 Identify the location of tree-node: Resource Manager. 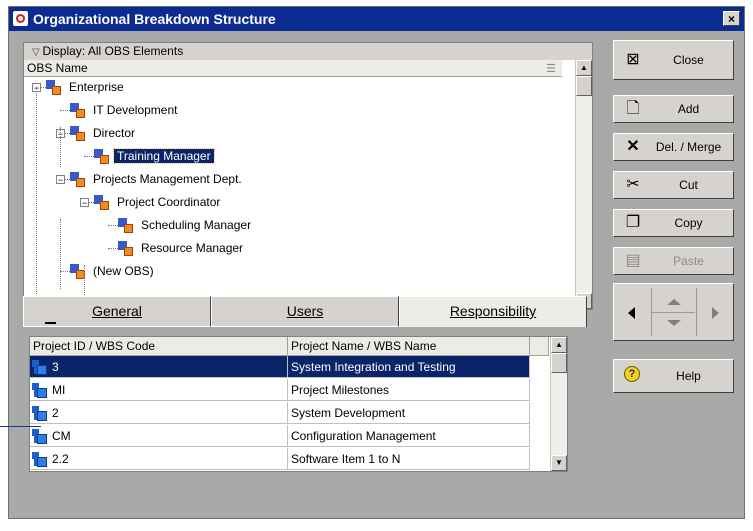
(182, 248).